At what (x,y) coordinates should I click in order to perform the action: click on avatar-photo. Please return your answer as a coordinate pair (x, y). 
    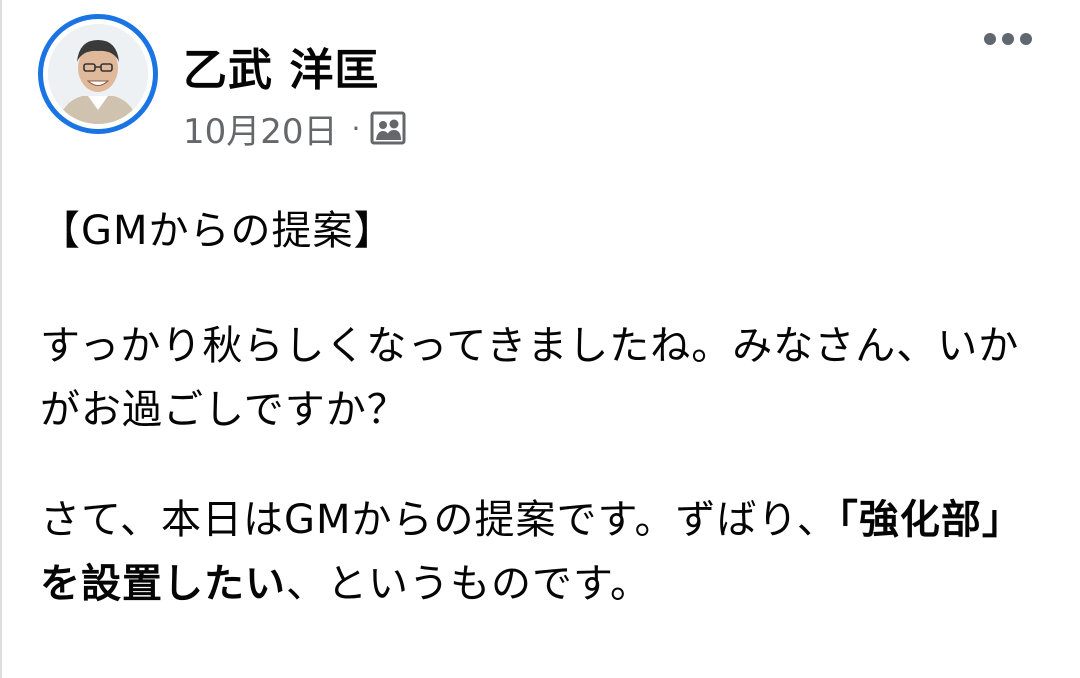
    Looking at the image, I should click on (98, 74).